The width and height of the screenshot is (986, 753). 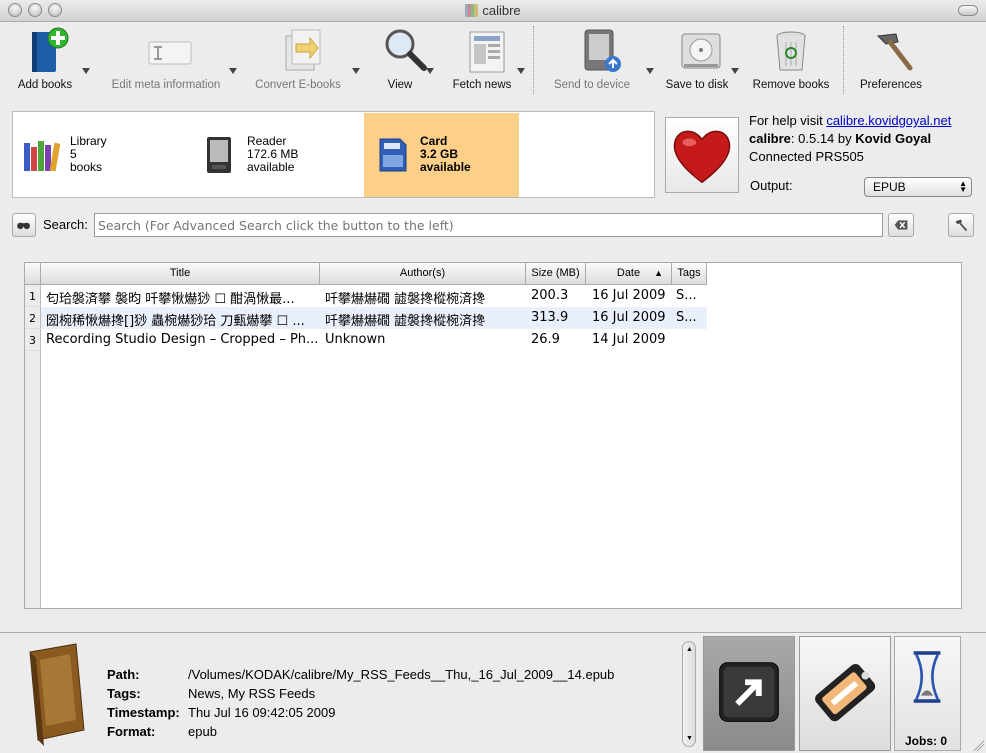 What do you see at coordinates (356, 71) in the screenshot?
I see `convert-dropdown-arrow` at bounding box center [356, 71].